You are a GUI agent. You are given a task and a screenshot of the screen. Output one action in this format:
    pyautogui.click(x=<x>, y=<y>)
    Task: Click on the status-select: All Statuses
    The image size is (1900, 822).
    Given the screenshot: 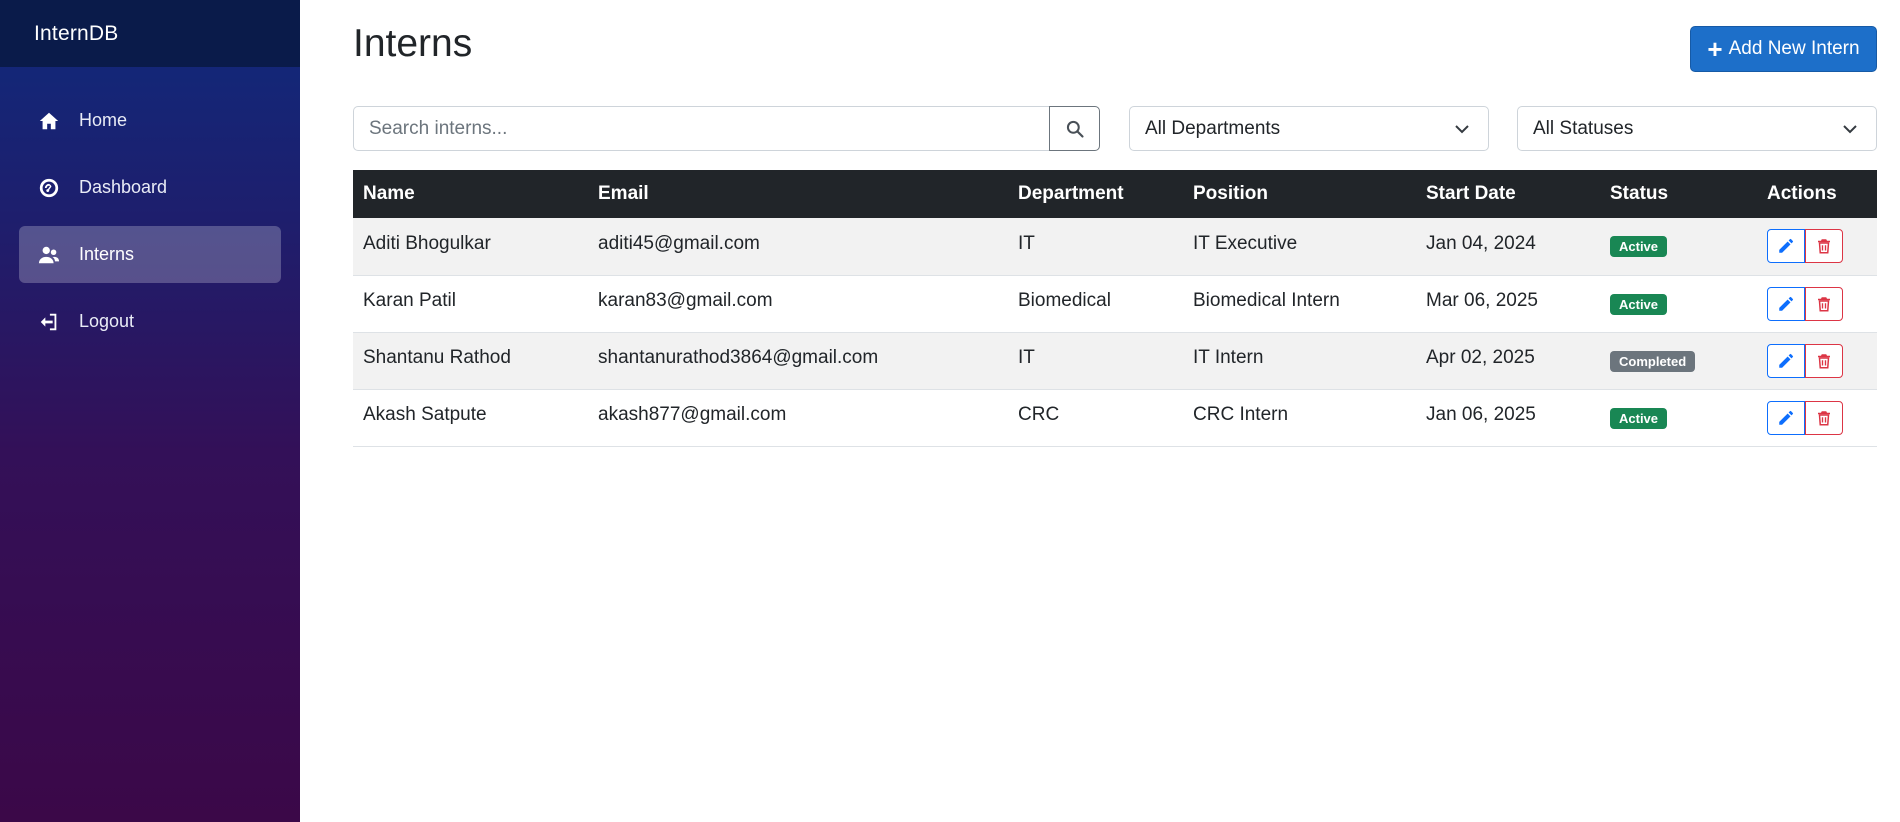 What is the action you would take?
    pyautogui.click(x=1697, y=128)
    